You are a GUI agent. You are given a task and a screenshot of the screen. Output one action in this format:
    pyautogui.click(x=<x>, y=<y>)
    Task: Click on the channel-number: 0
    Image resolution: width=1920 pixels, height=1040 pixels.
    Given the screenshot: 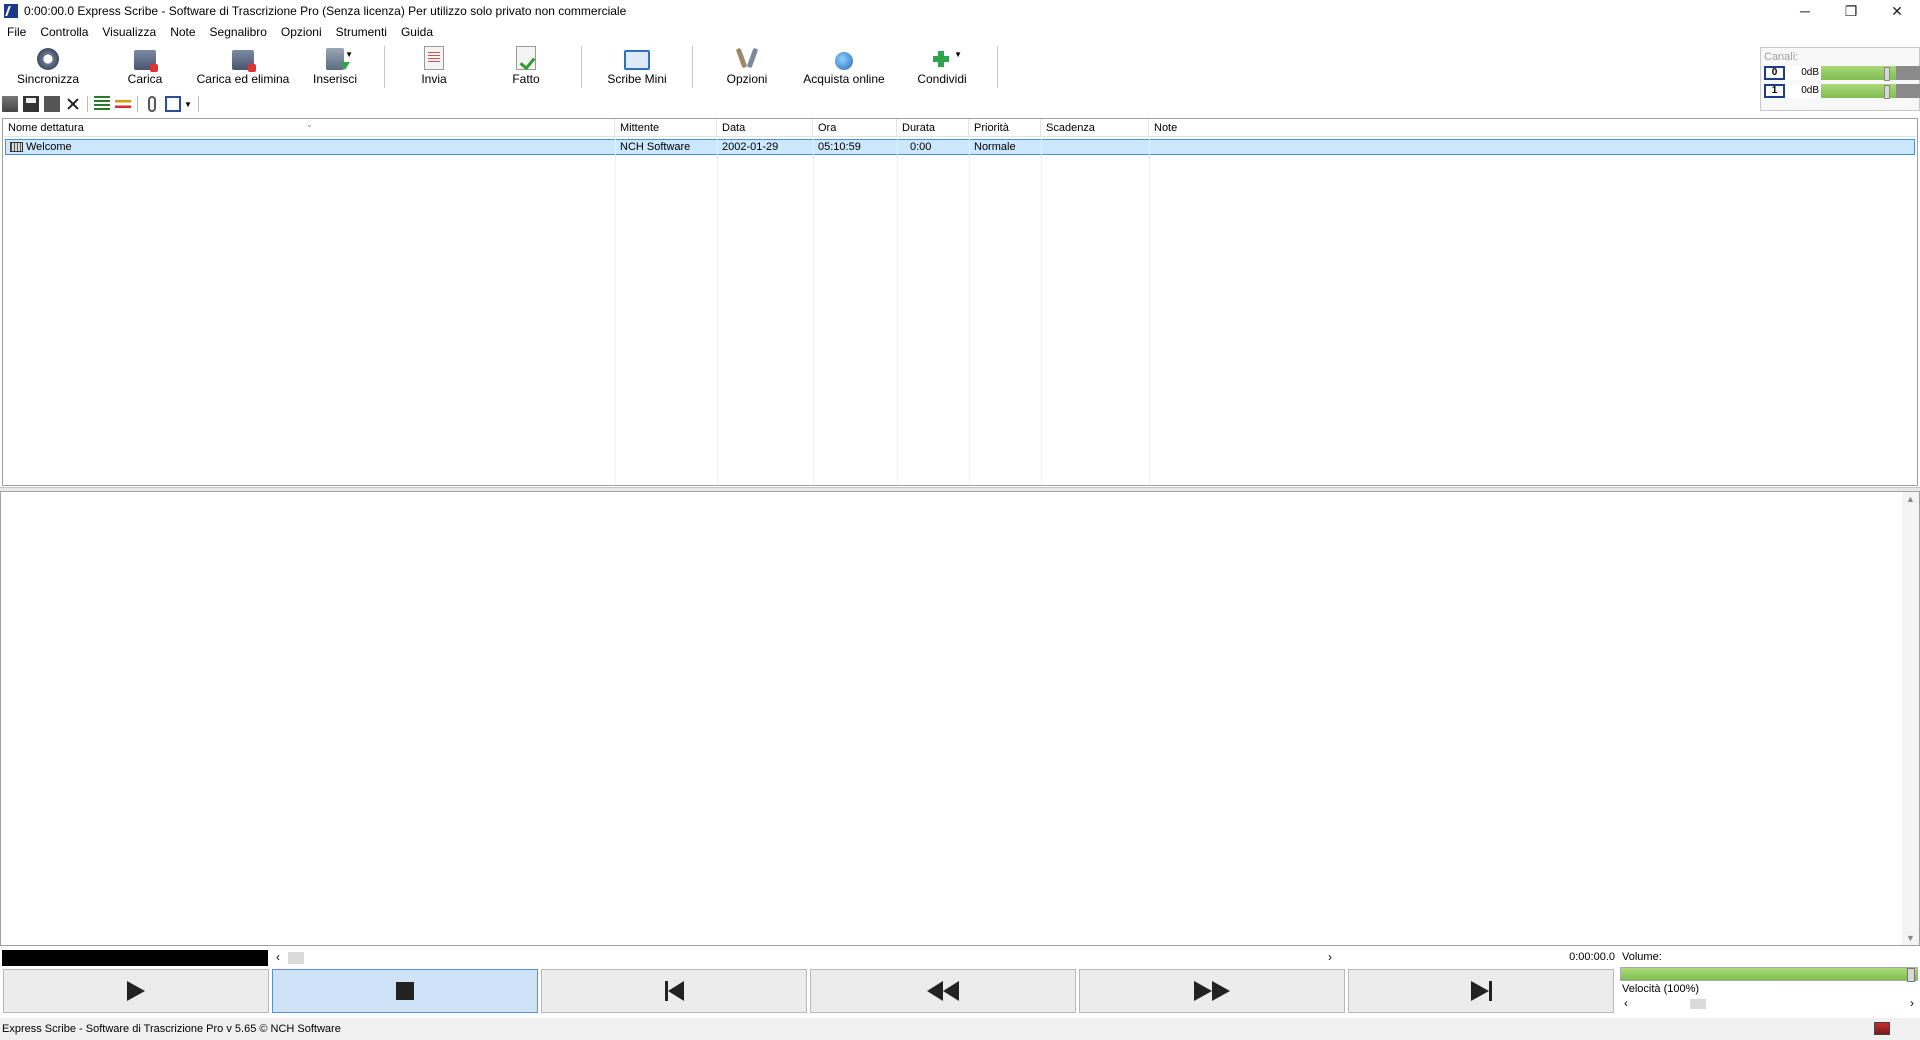 What is the action you would take?
    pyautogui.click(x=1774, y=72)
    